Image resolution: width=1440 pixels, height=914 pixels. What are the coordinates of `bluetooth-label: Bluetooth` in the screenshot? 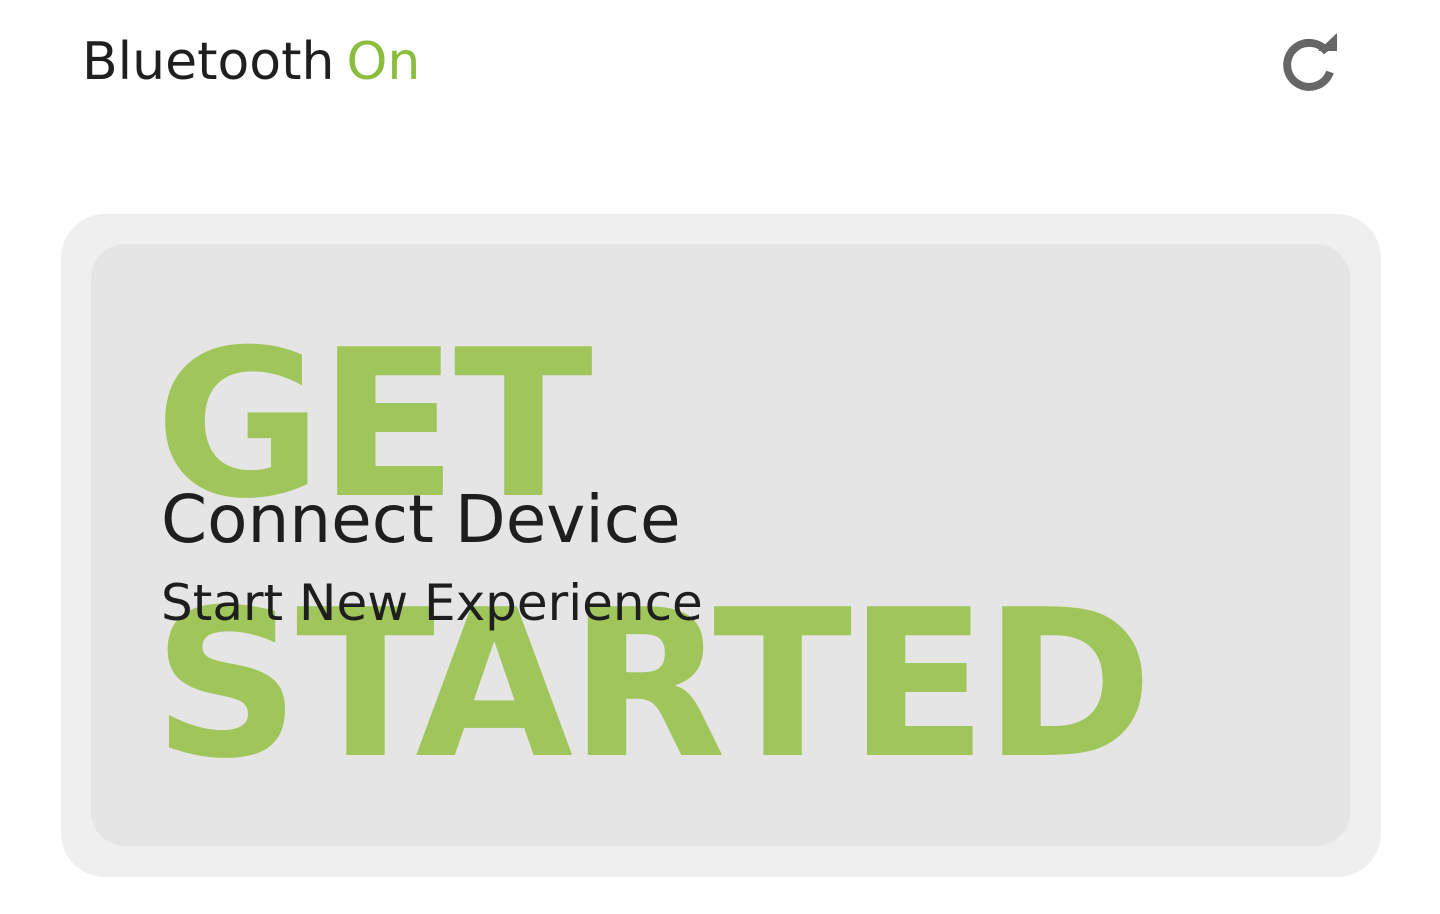 It's located at (208, 62).